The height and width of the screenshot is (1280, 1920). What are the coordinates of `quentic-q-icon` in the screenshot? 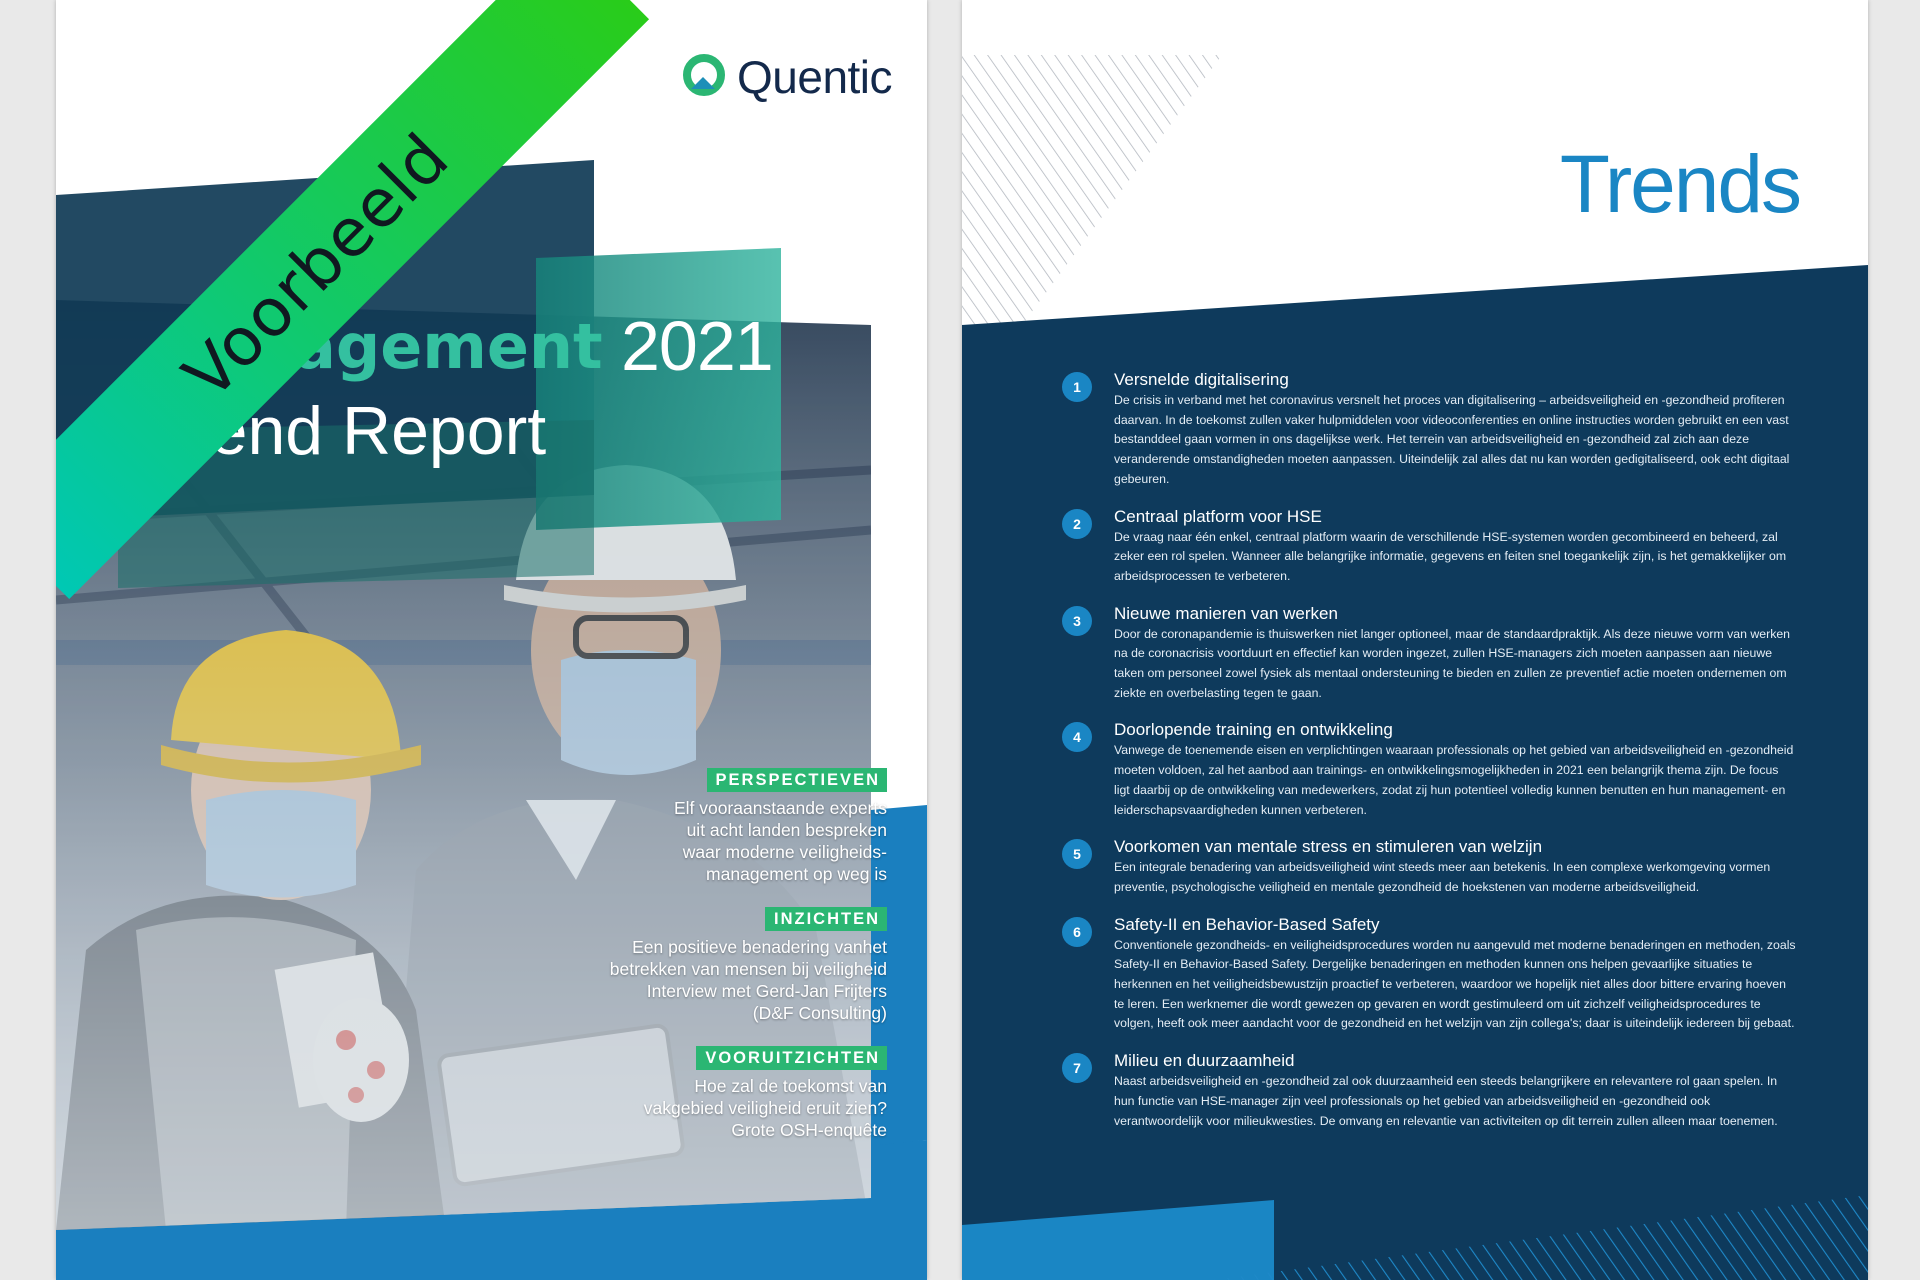 It's located at (704, 75).